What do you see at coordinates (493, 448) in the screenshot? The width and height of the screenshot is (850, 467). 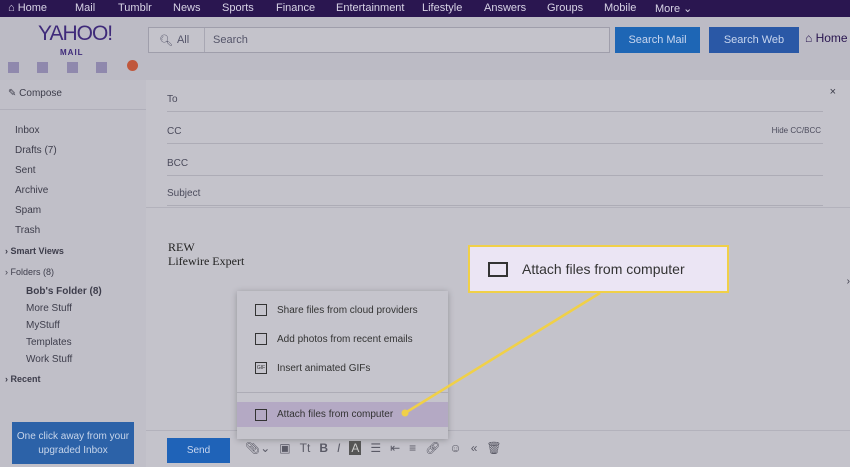 I see `trash-icon: 🗑︎` at bounding box center [493, 448].